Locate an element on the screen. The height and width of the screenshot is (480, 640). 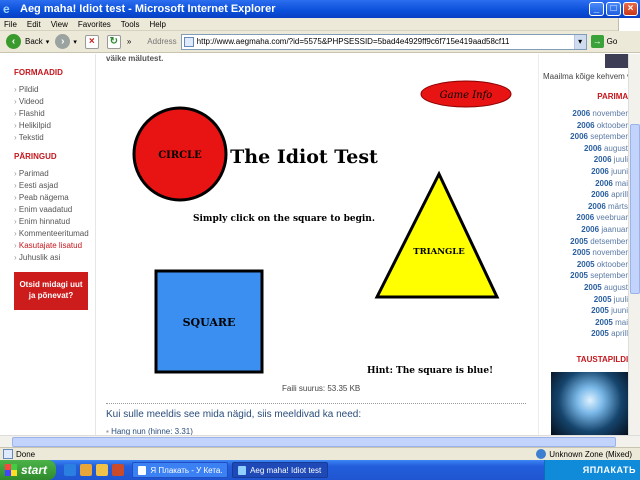
ie-quicklaunch-icon is located at coordinates (70, 470).